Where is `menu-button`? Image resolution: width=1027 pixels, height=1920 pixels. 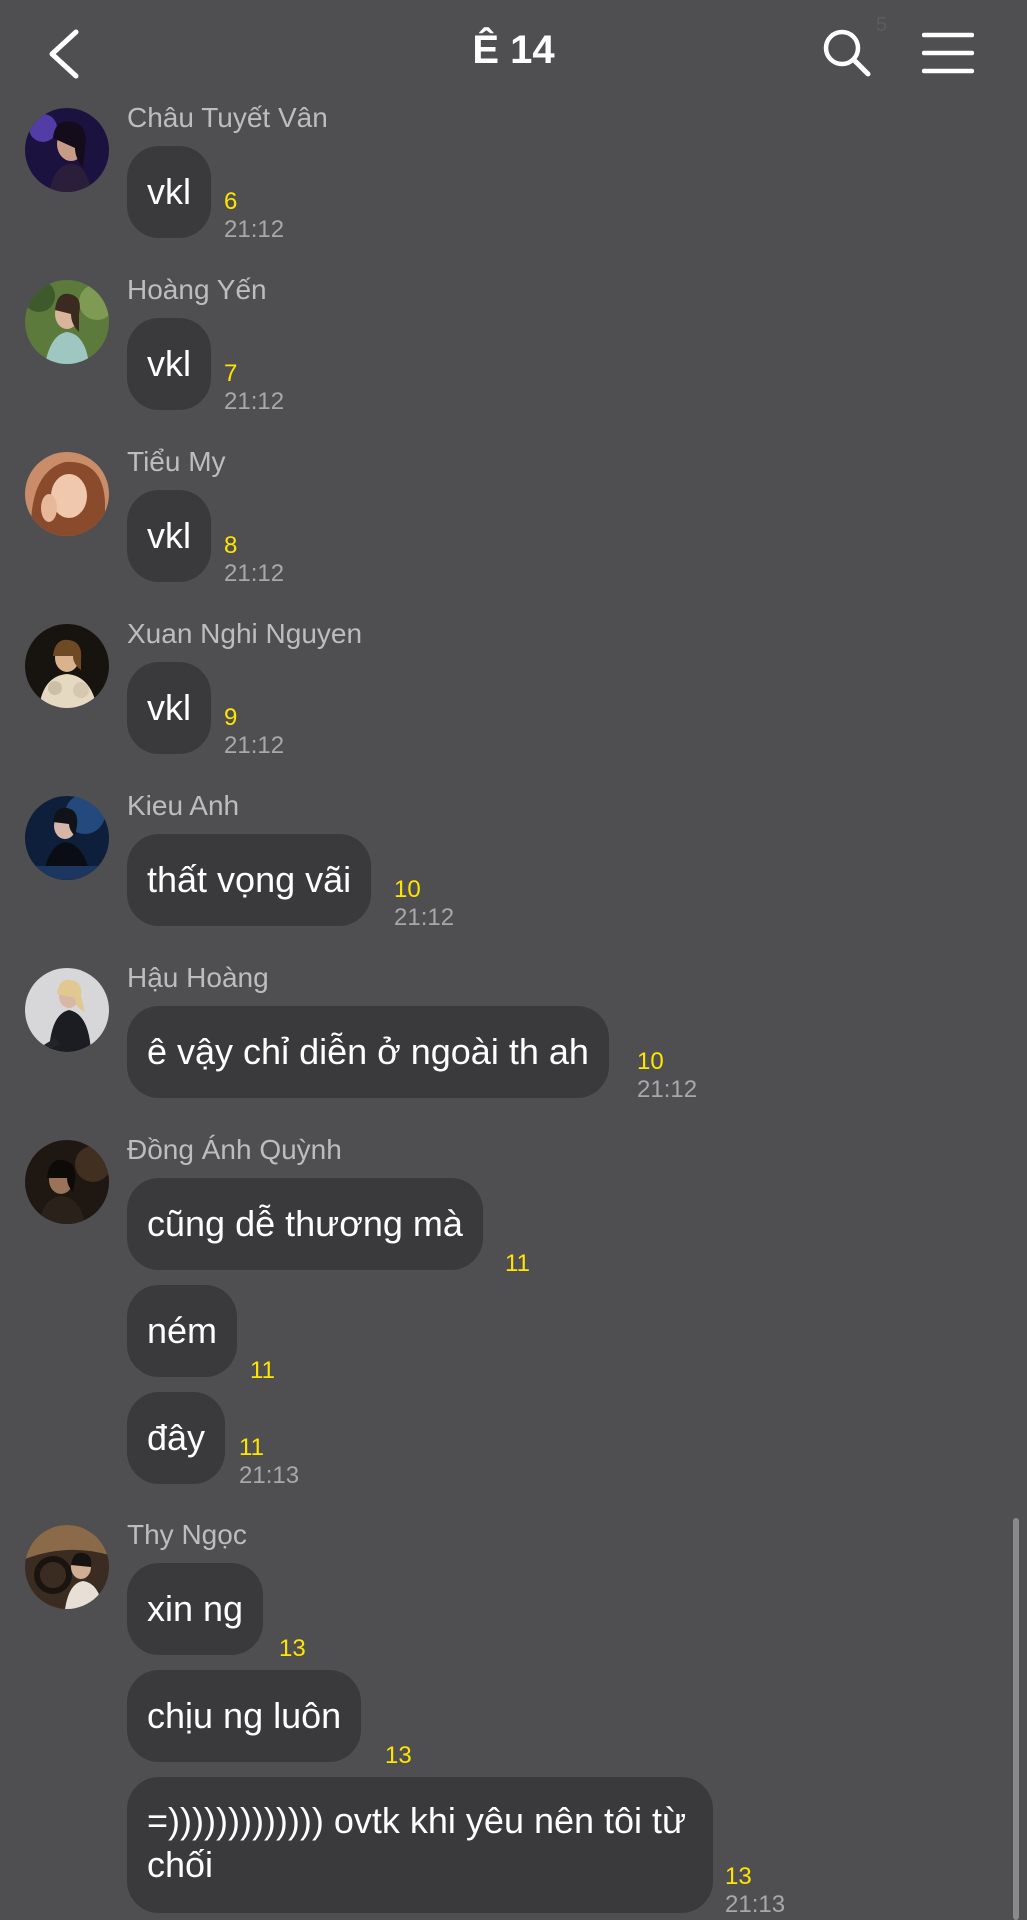
menu-button is located at coordinates (948, 53).